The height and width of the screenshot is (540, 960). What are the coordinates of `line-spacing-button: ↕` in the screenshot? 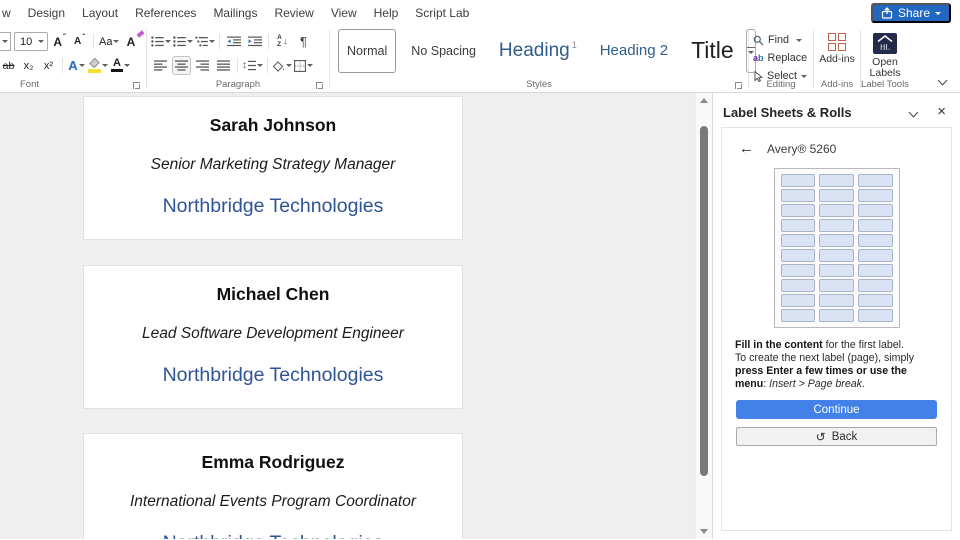 It's located at (252, 65).